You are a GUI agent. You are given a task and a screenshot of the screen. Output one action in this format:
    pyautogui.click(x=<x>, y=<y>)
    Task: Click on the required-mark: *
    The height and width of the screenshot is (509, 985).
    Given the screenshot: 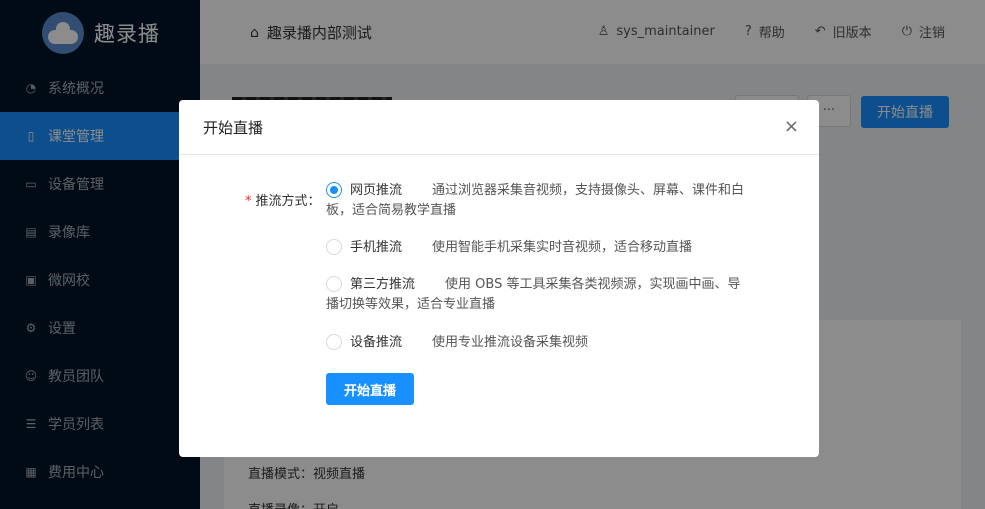 What is the action you would take?
    pyautogui.click(x=248, y=201)
    